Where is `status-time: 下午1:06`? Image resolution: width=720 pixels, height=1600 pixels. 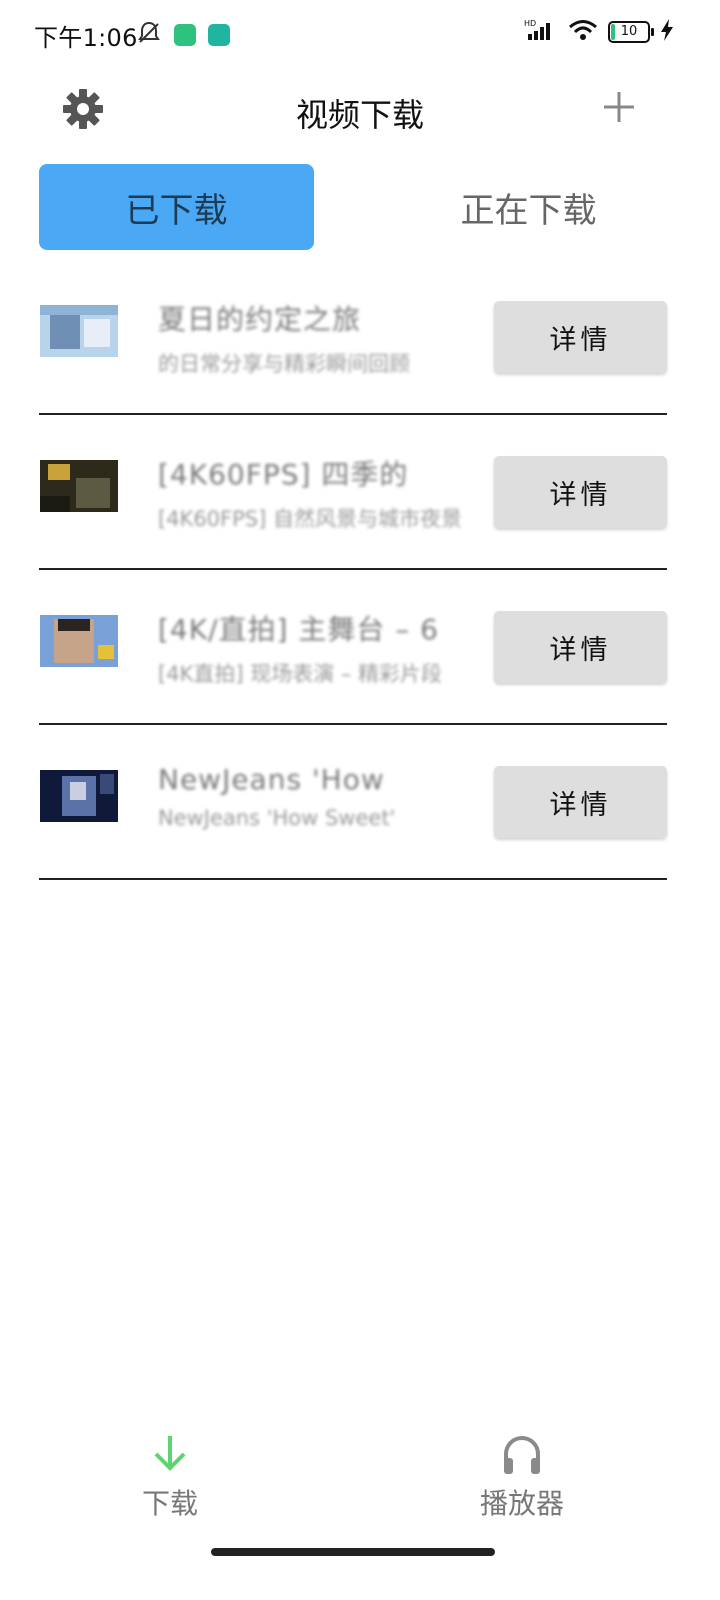
status-time: 下午1:06 is located at coordinates (86, 38).